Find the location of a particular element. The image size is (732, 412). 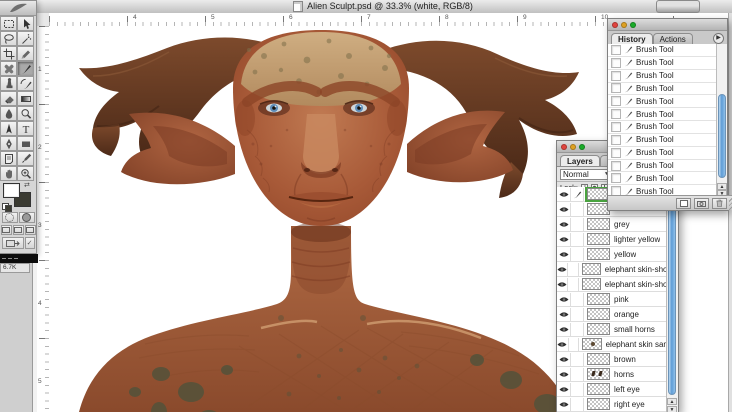

layer-name: lighter yellow is located at coordinates (637, 239).